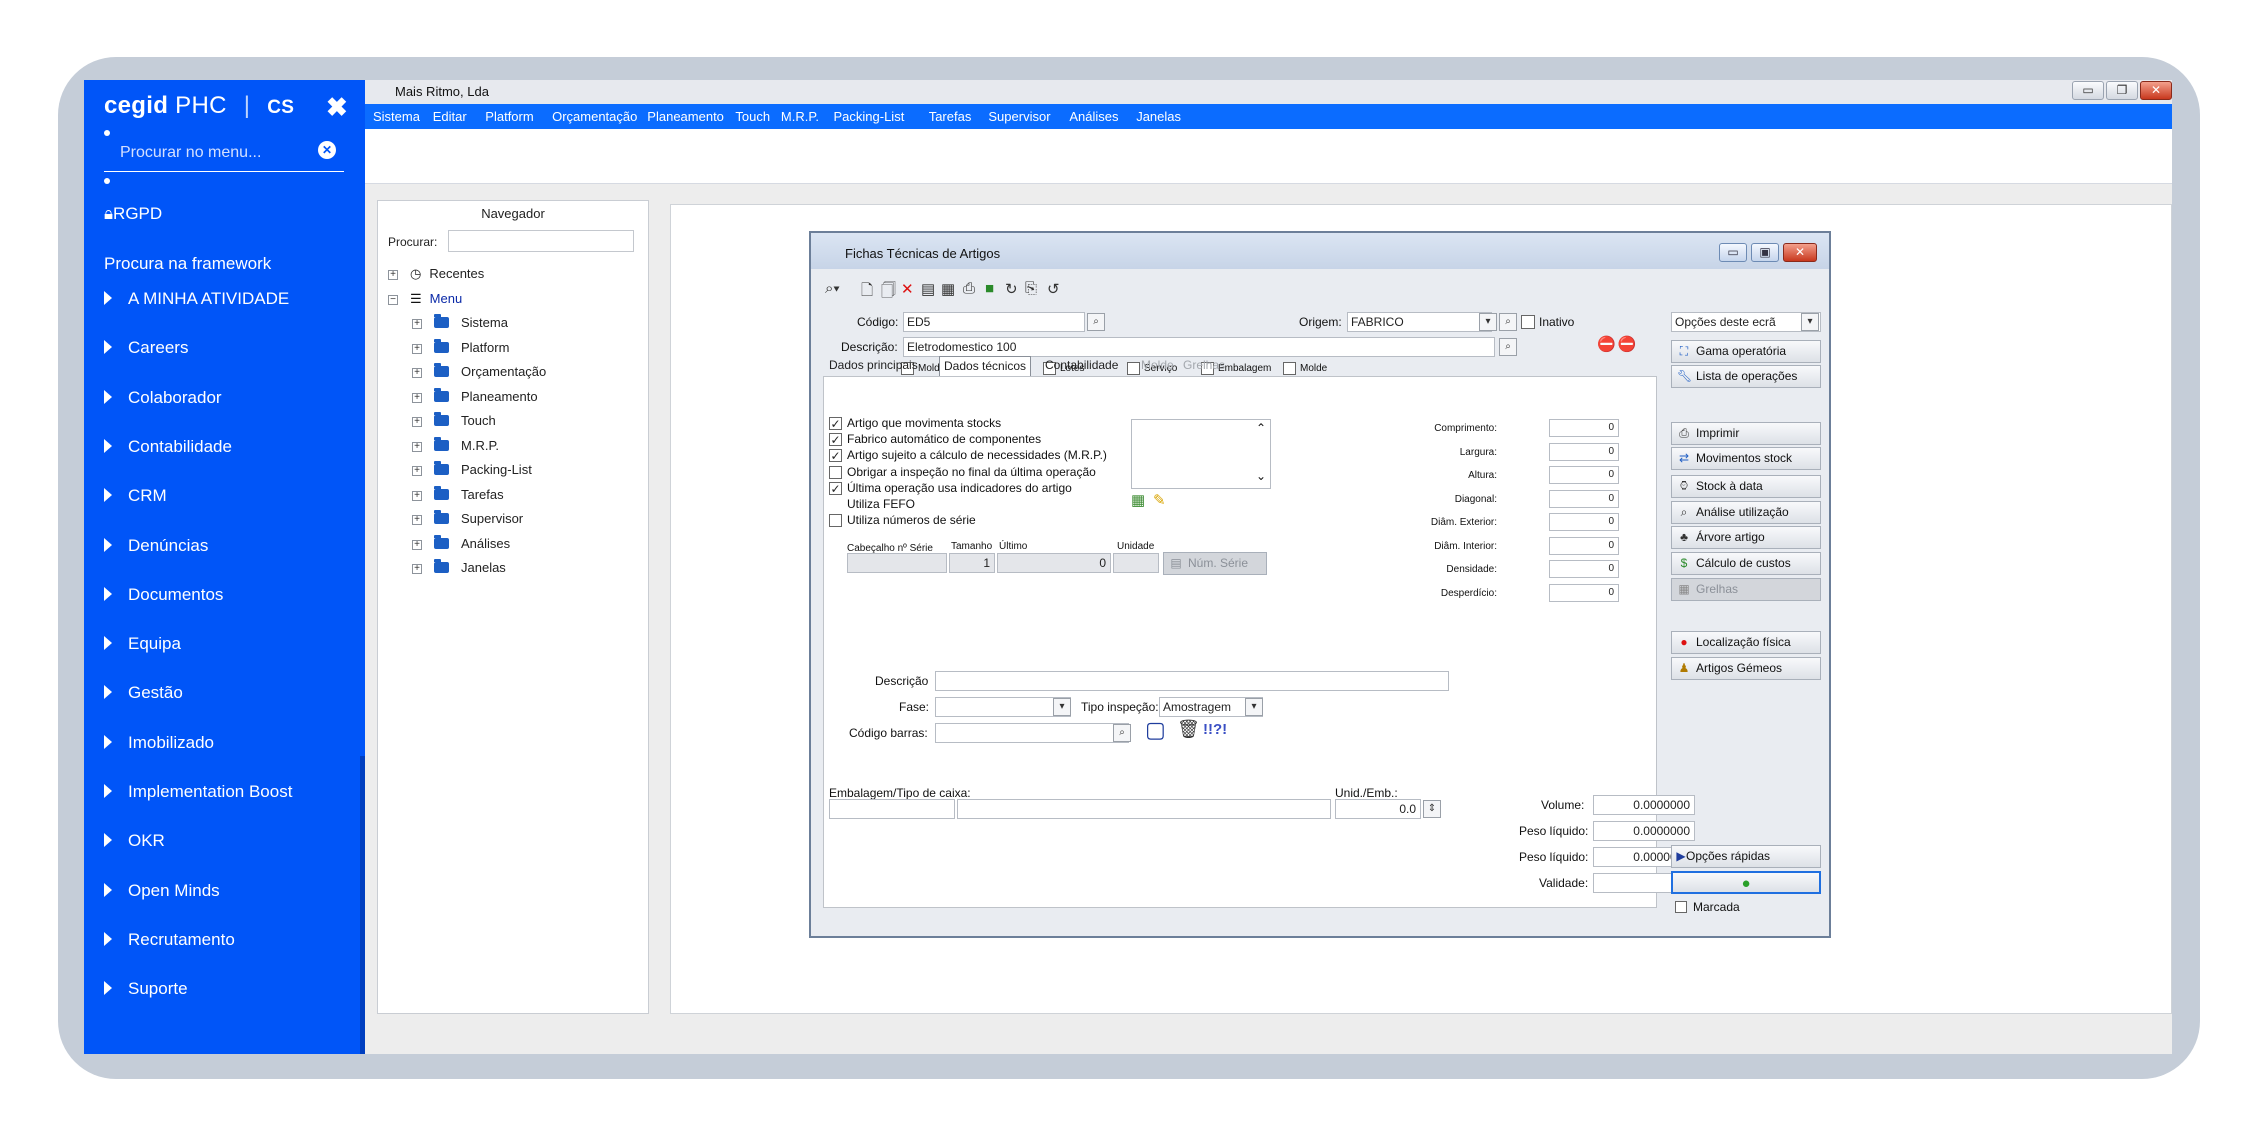  Describe the element at coordinates (1019, 116) in the screenshot. I see `menu-supervisor: Supervisor` at that location.